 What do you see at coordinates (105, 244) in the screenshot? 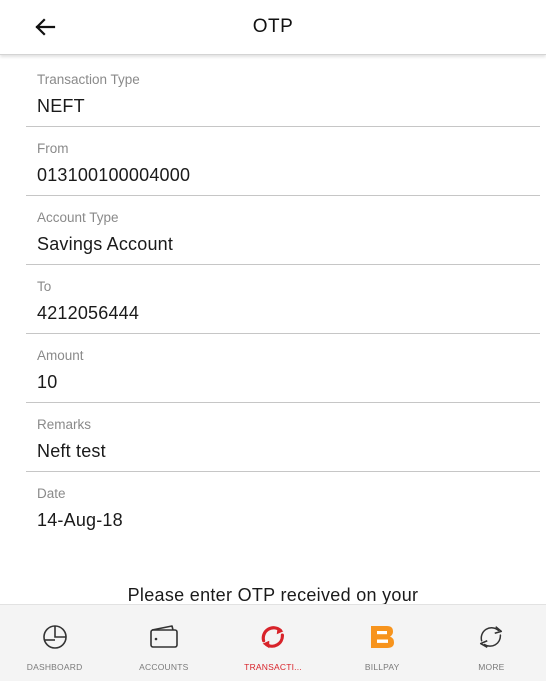
I see `field-value: Savings Account` at bounding box center [105, 244].